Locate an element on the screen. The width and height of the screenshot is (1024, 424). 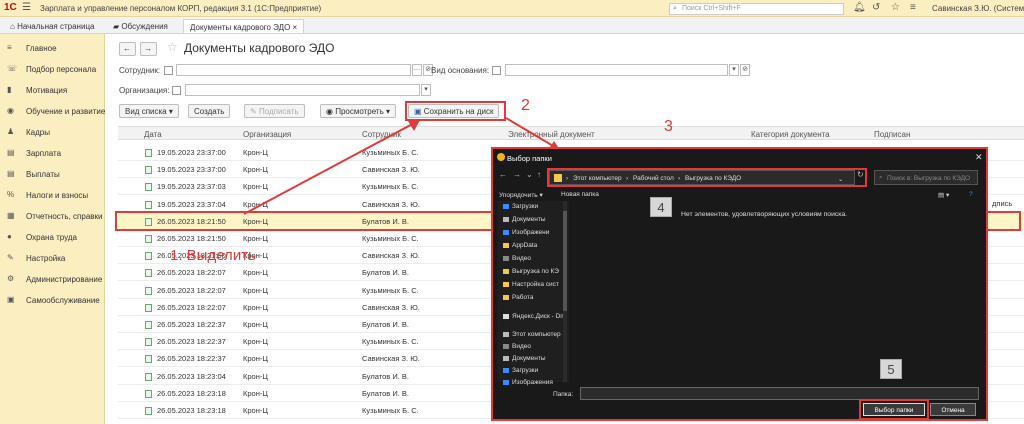
tree-item: AppData is located at coordinates (520, 245).